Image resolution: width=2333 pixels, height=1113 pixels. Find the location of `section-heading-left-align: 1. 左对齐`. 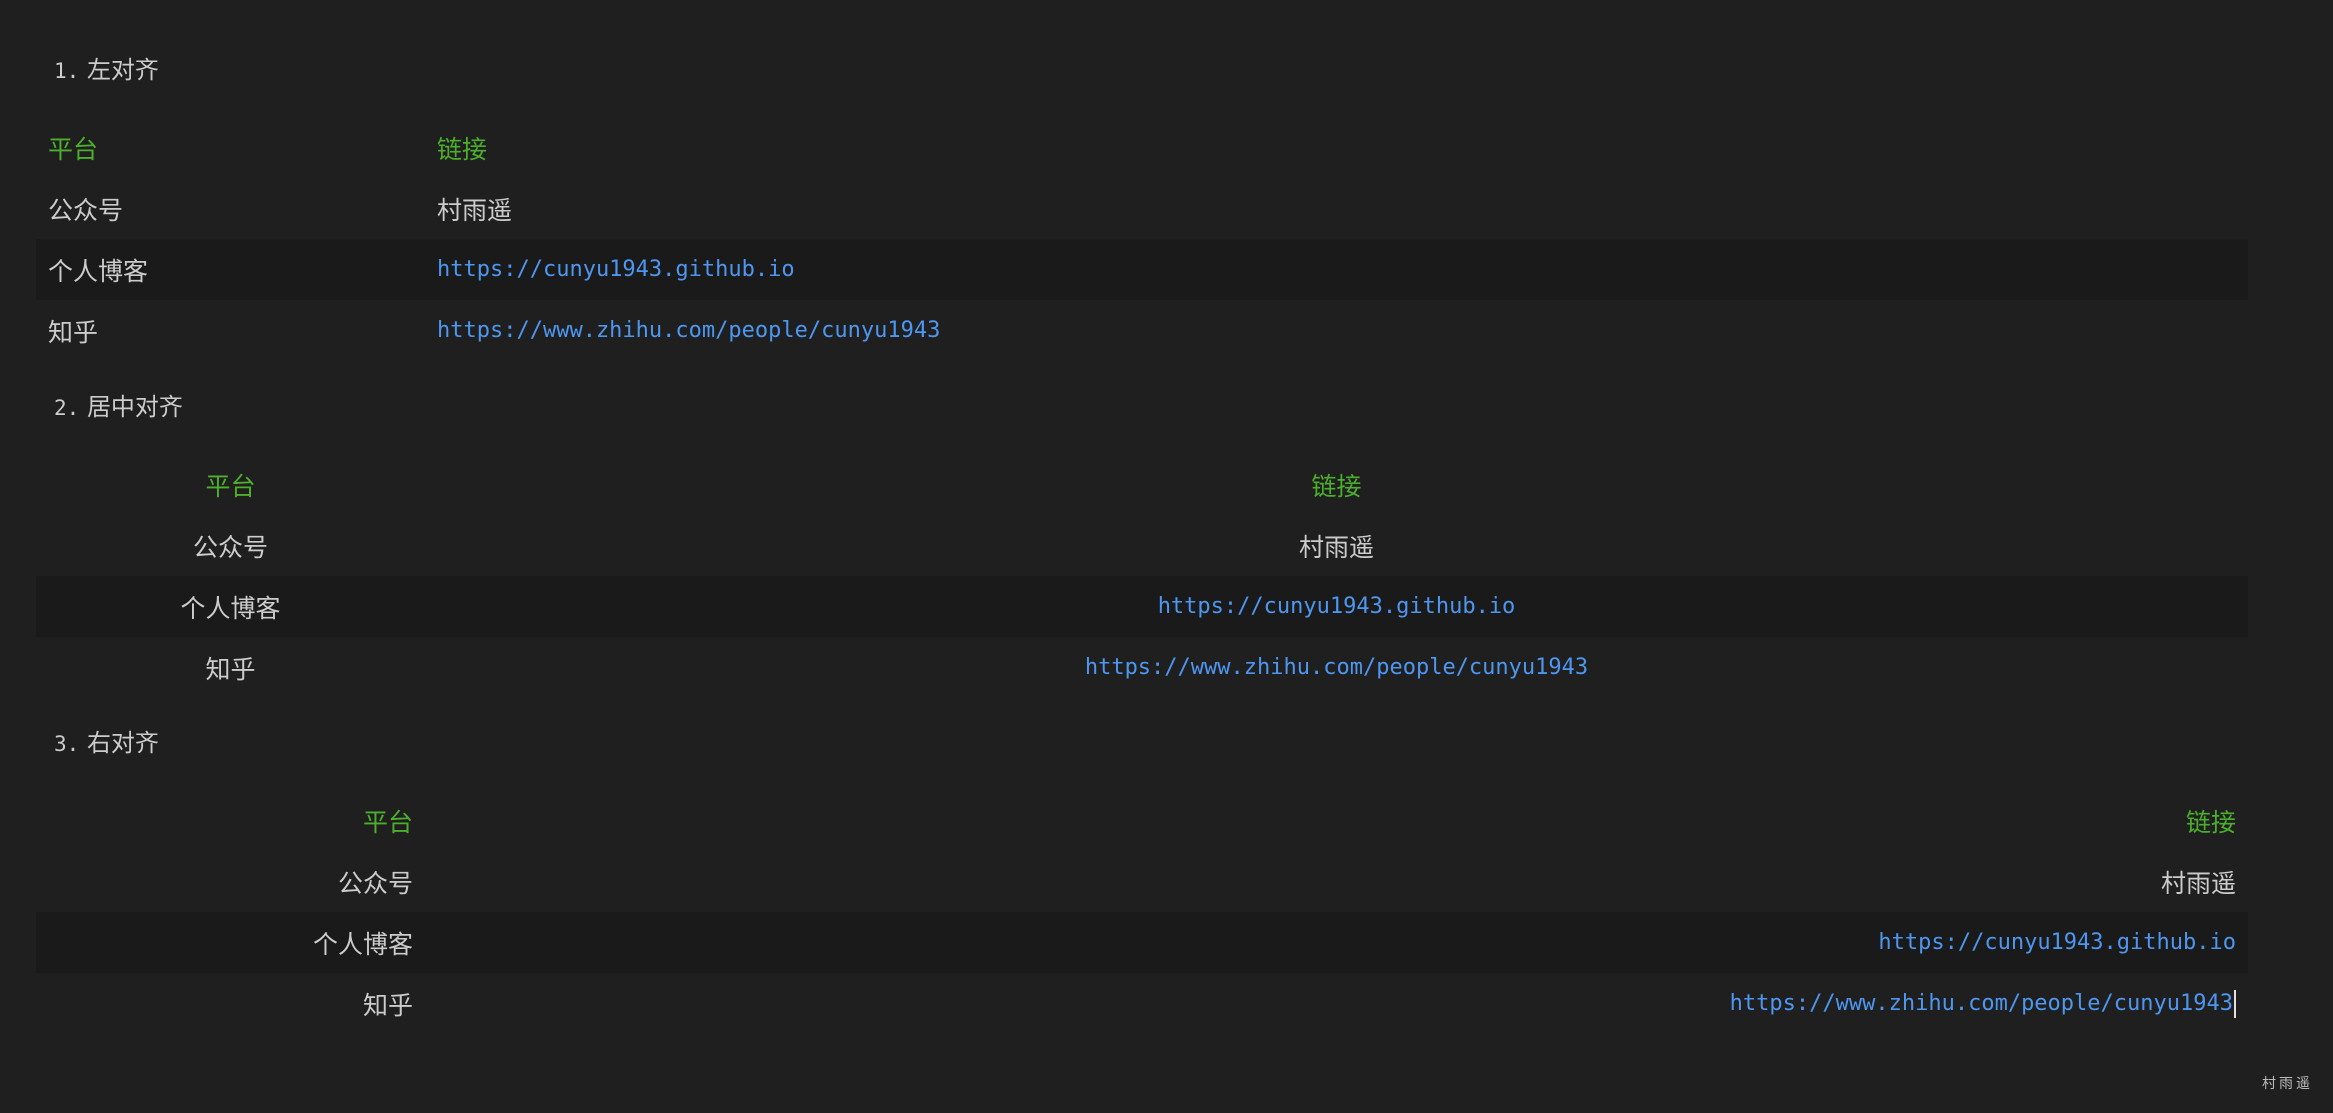

section-heading-left-align: 1. 左对齐 is located at coordinates (106, 70).